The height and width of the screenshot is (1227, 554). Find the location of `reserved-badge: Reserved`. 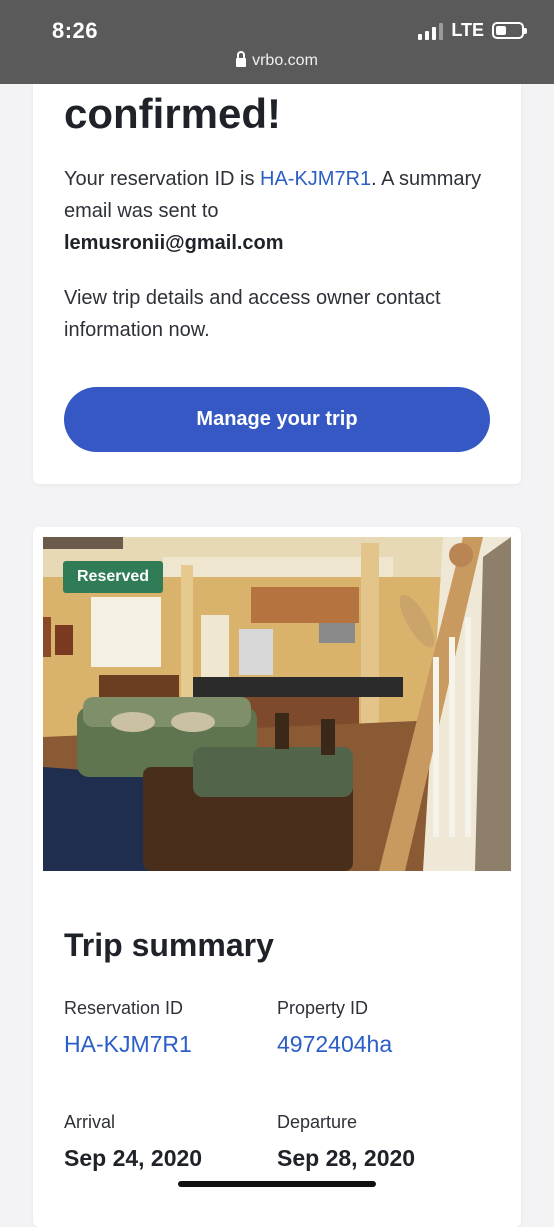

reserved-badge: Reserved is located at coordinates (113, 577).